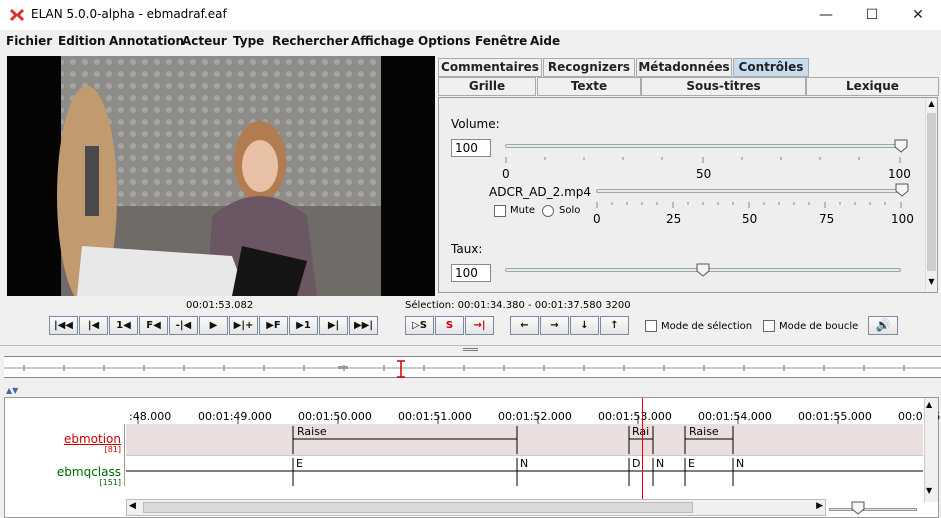  I want to click on volume-scale-50: 50, so click(704, 174).